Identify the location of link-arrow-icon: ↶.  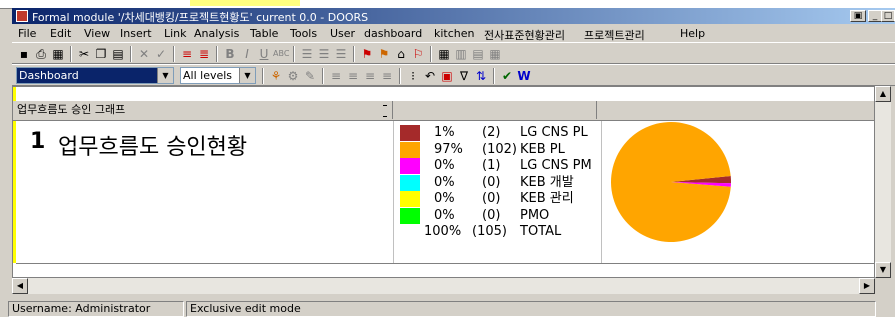
(430, 76).